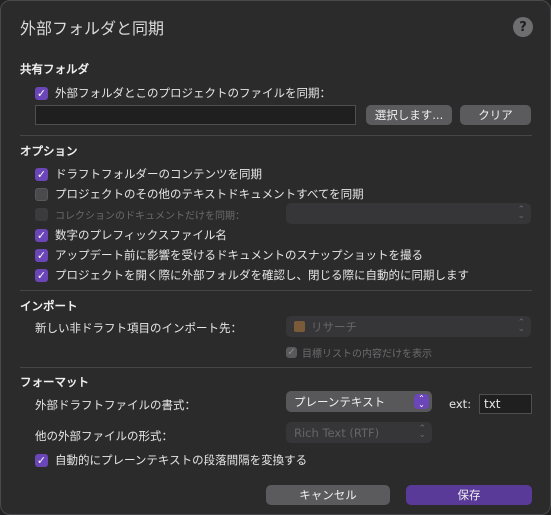 The width and height of the screenshot is (551, 515). Describe the element at coordinates (299, 326) in the screenshot. I see `folder-icon` at that location.